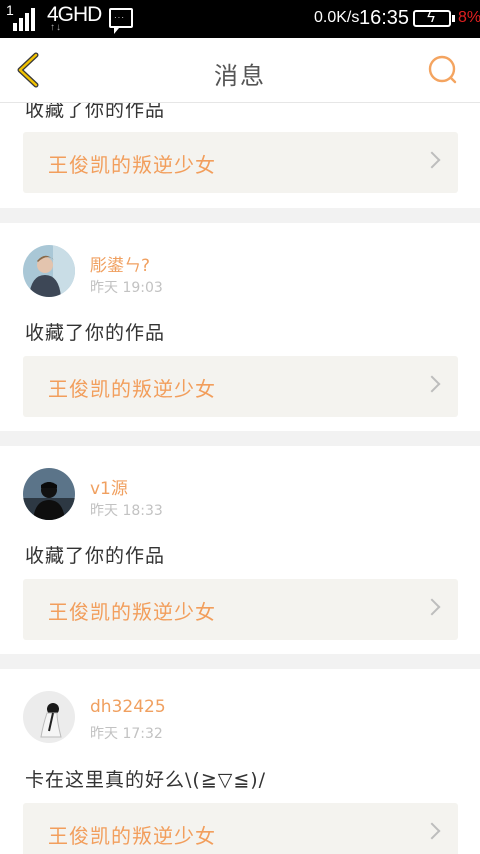 The width and height of the screenshot is (480, 854). What do you see at coordinates (434, 18) in the screenshot?
I see `battery-icon: ϟ` at bounding box center [434, 18].